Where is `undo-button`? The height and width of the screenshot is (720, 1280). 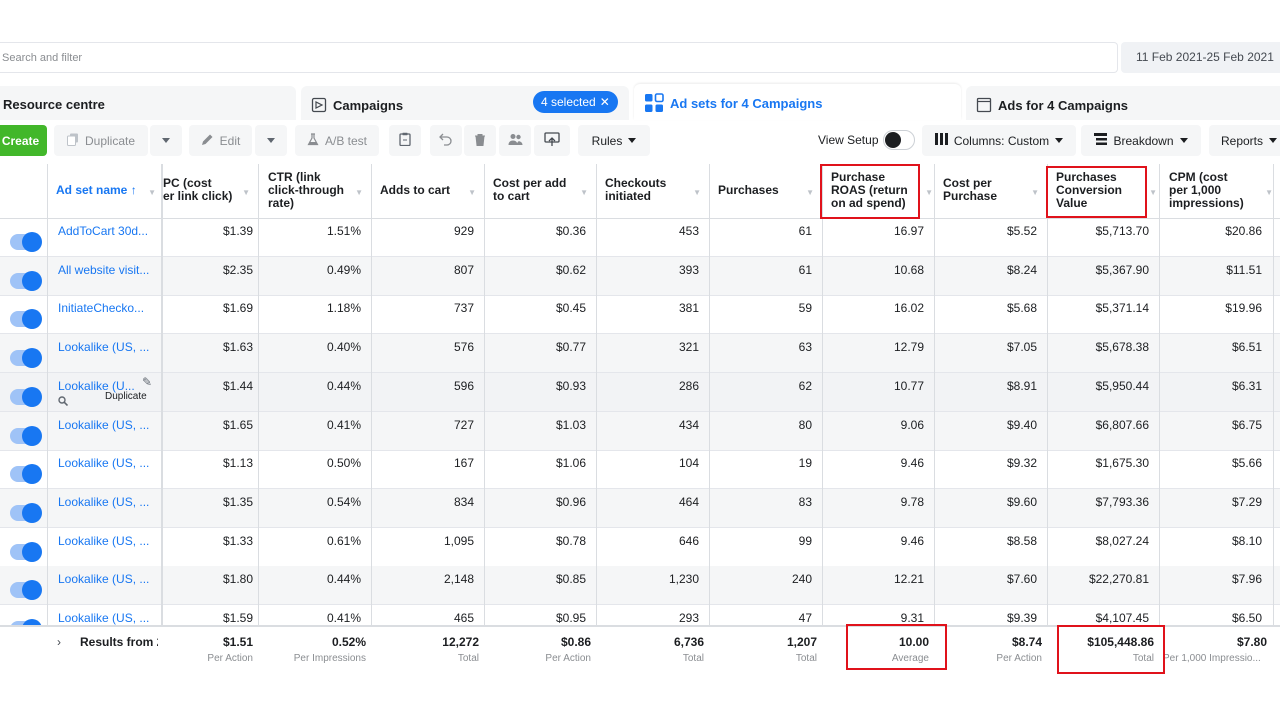 undo-button is located at coordinates (446, 140).